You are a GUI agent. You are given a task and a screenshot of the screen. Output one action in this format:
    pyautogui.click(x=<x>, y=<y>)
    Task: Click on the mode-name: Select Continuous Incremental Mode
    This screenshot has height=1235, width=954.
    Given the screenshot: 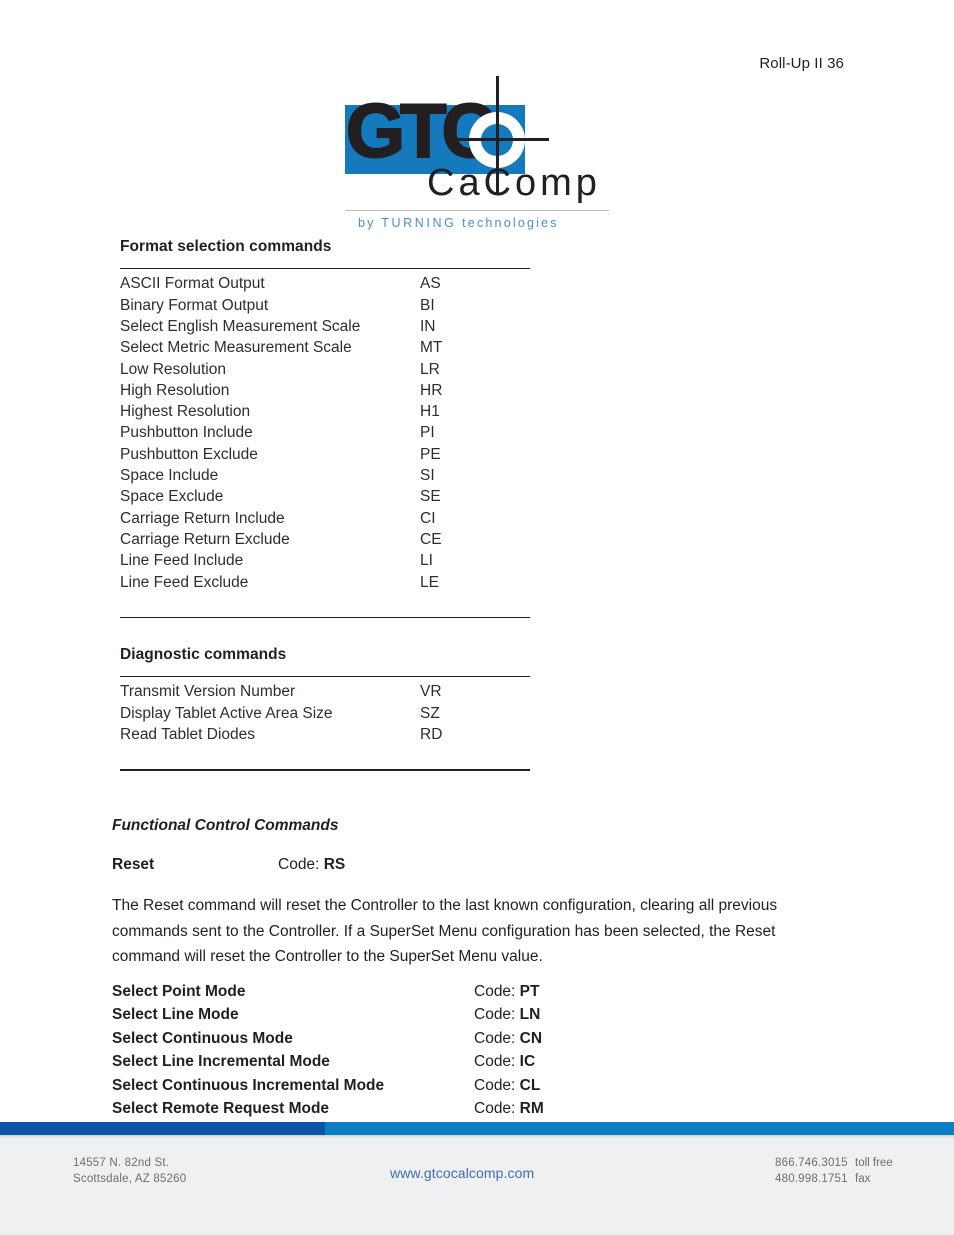 What is the action you would take?
    pyautogui.click(x=248, y=1085)
    